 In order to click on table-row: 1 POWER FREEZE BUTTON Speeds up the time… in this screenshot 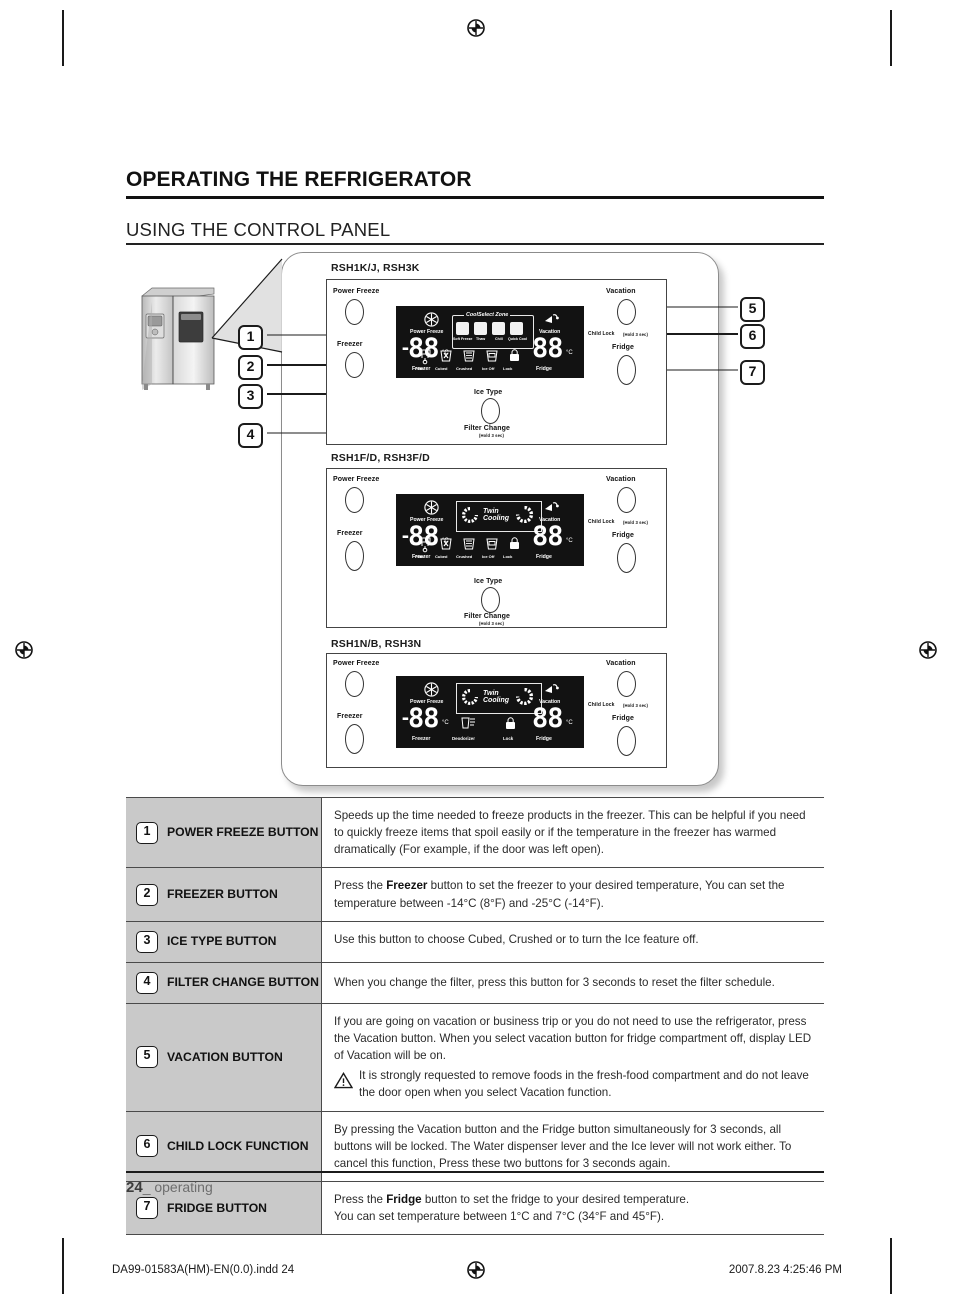, I will do `click(475, 833)`.